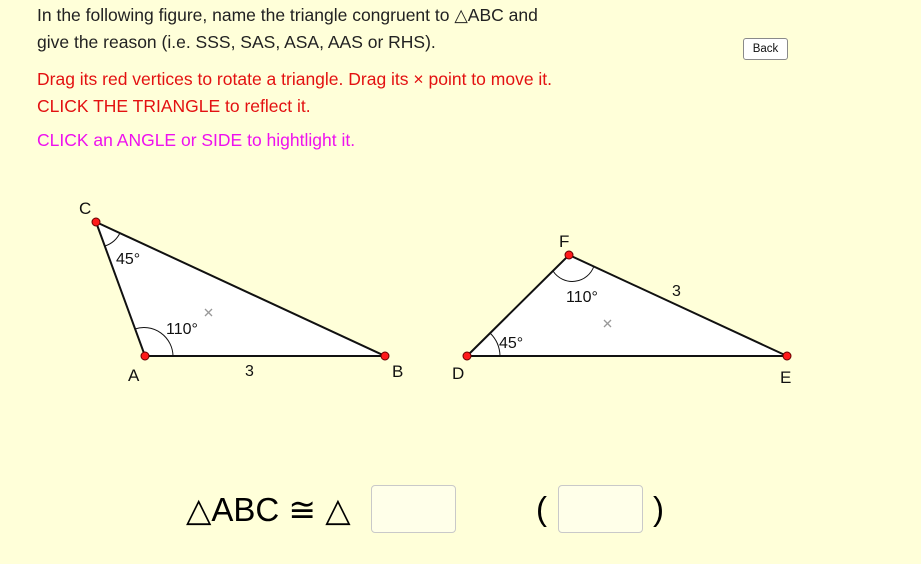  Describe the element at coordinates (458, 373) in the screenshot. I see `vertex-d-label: D` at that location.